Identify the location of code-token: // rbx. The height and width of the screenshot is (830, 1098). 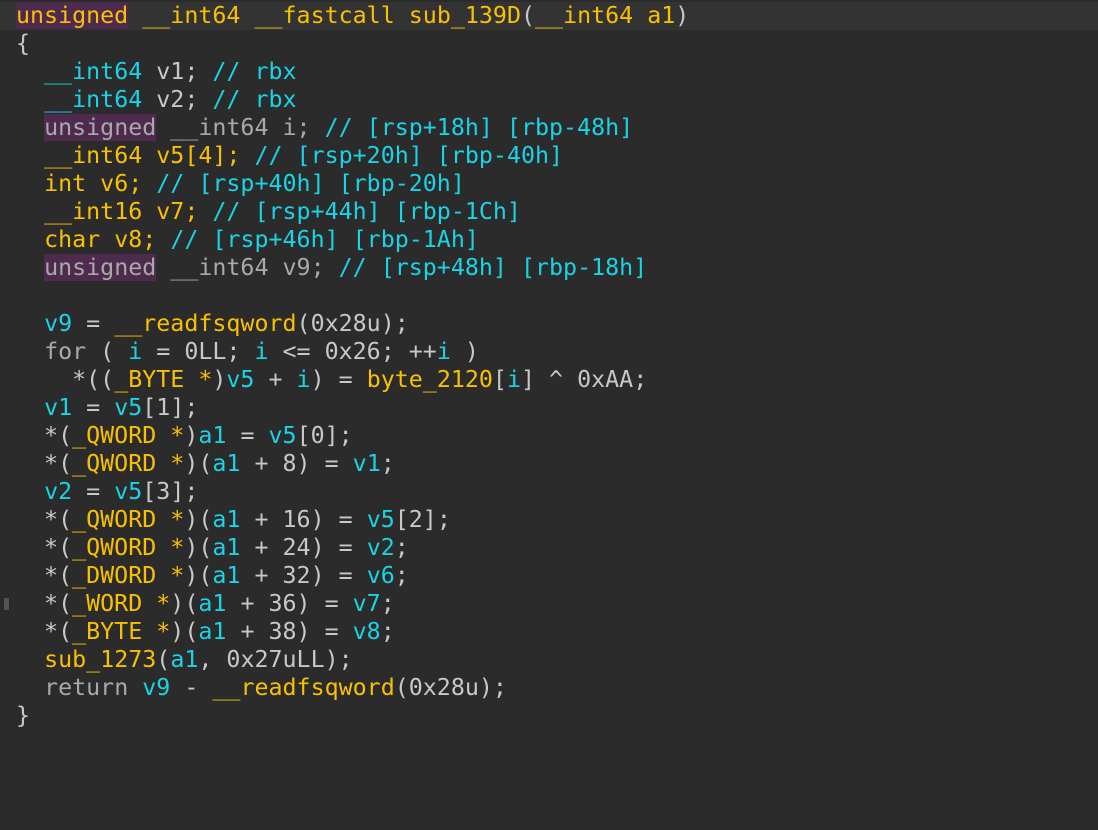
(254, 71).